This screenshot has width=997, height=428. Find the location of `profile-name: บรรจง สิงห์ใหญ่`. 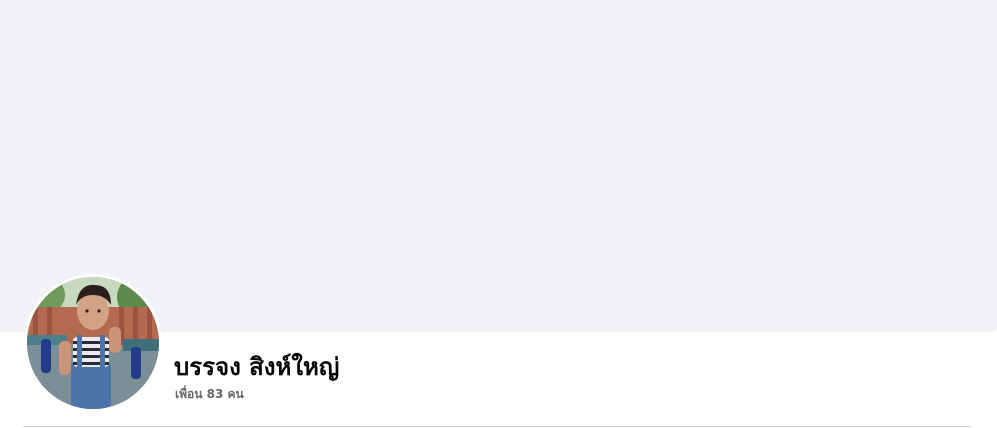

profile-name: บรรจง สิงห์ใหญ่ is located at coordinates (256, 367).